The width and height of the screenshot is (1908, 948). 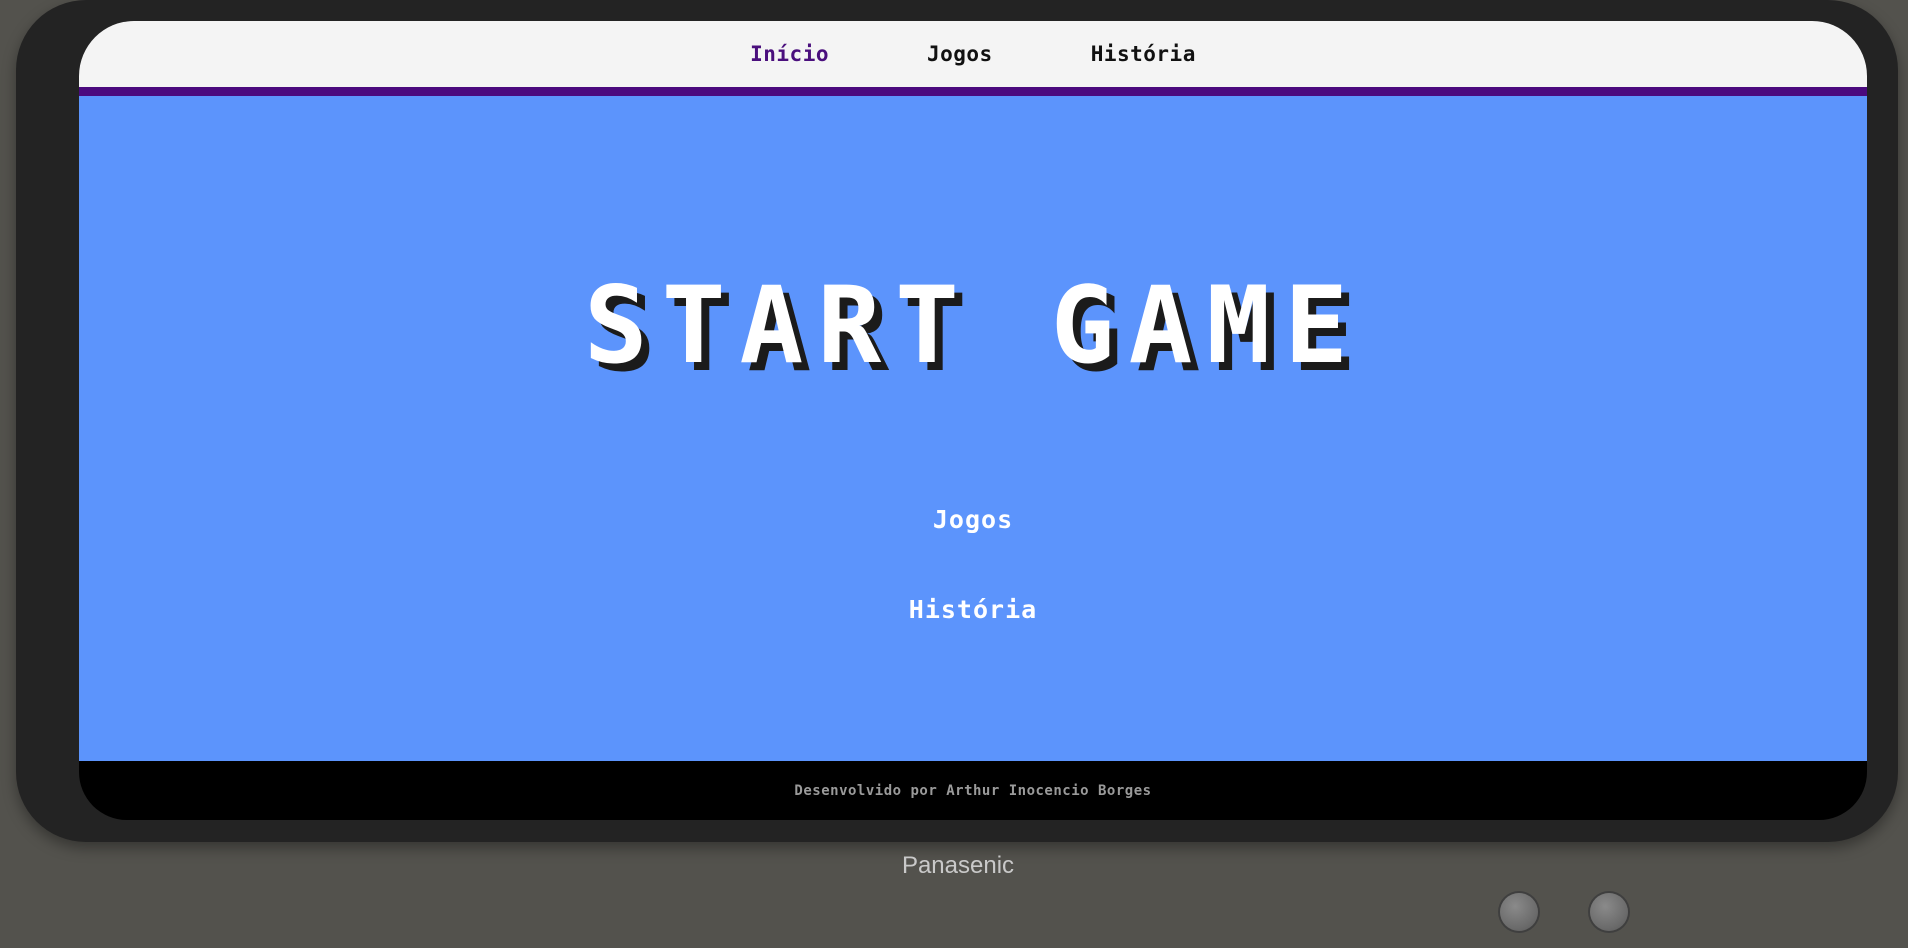 I want to click on top-navbar: Início Jogos História, so click(x=973, y=54).